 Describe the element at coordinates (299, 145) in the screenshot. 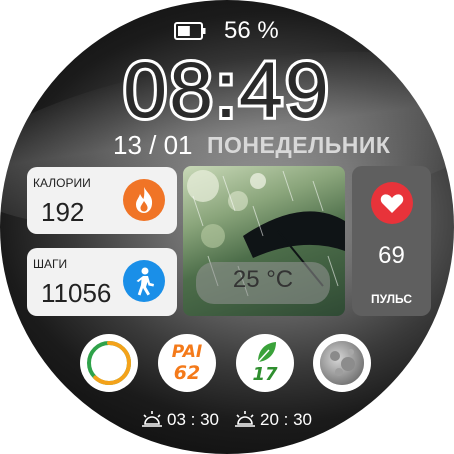

I see `weekday-display: ПОНЕДЕЛЬНИК` at that location.